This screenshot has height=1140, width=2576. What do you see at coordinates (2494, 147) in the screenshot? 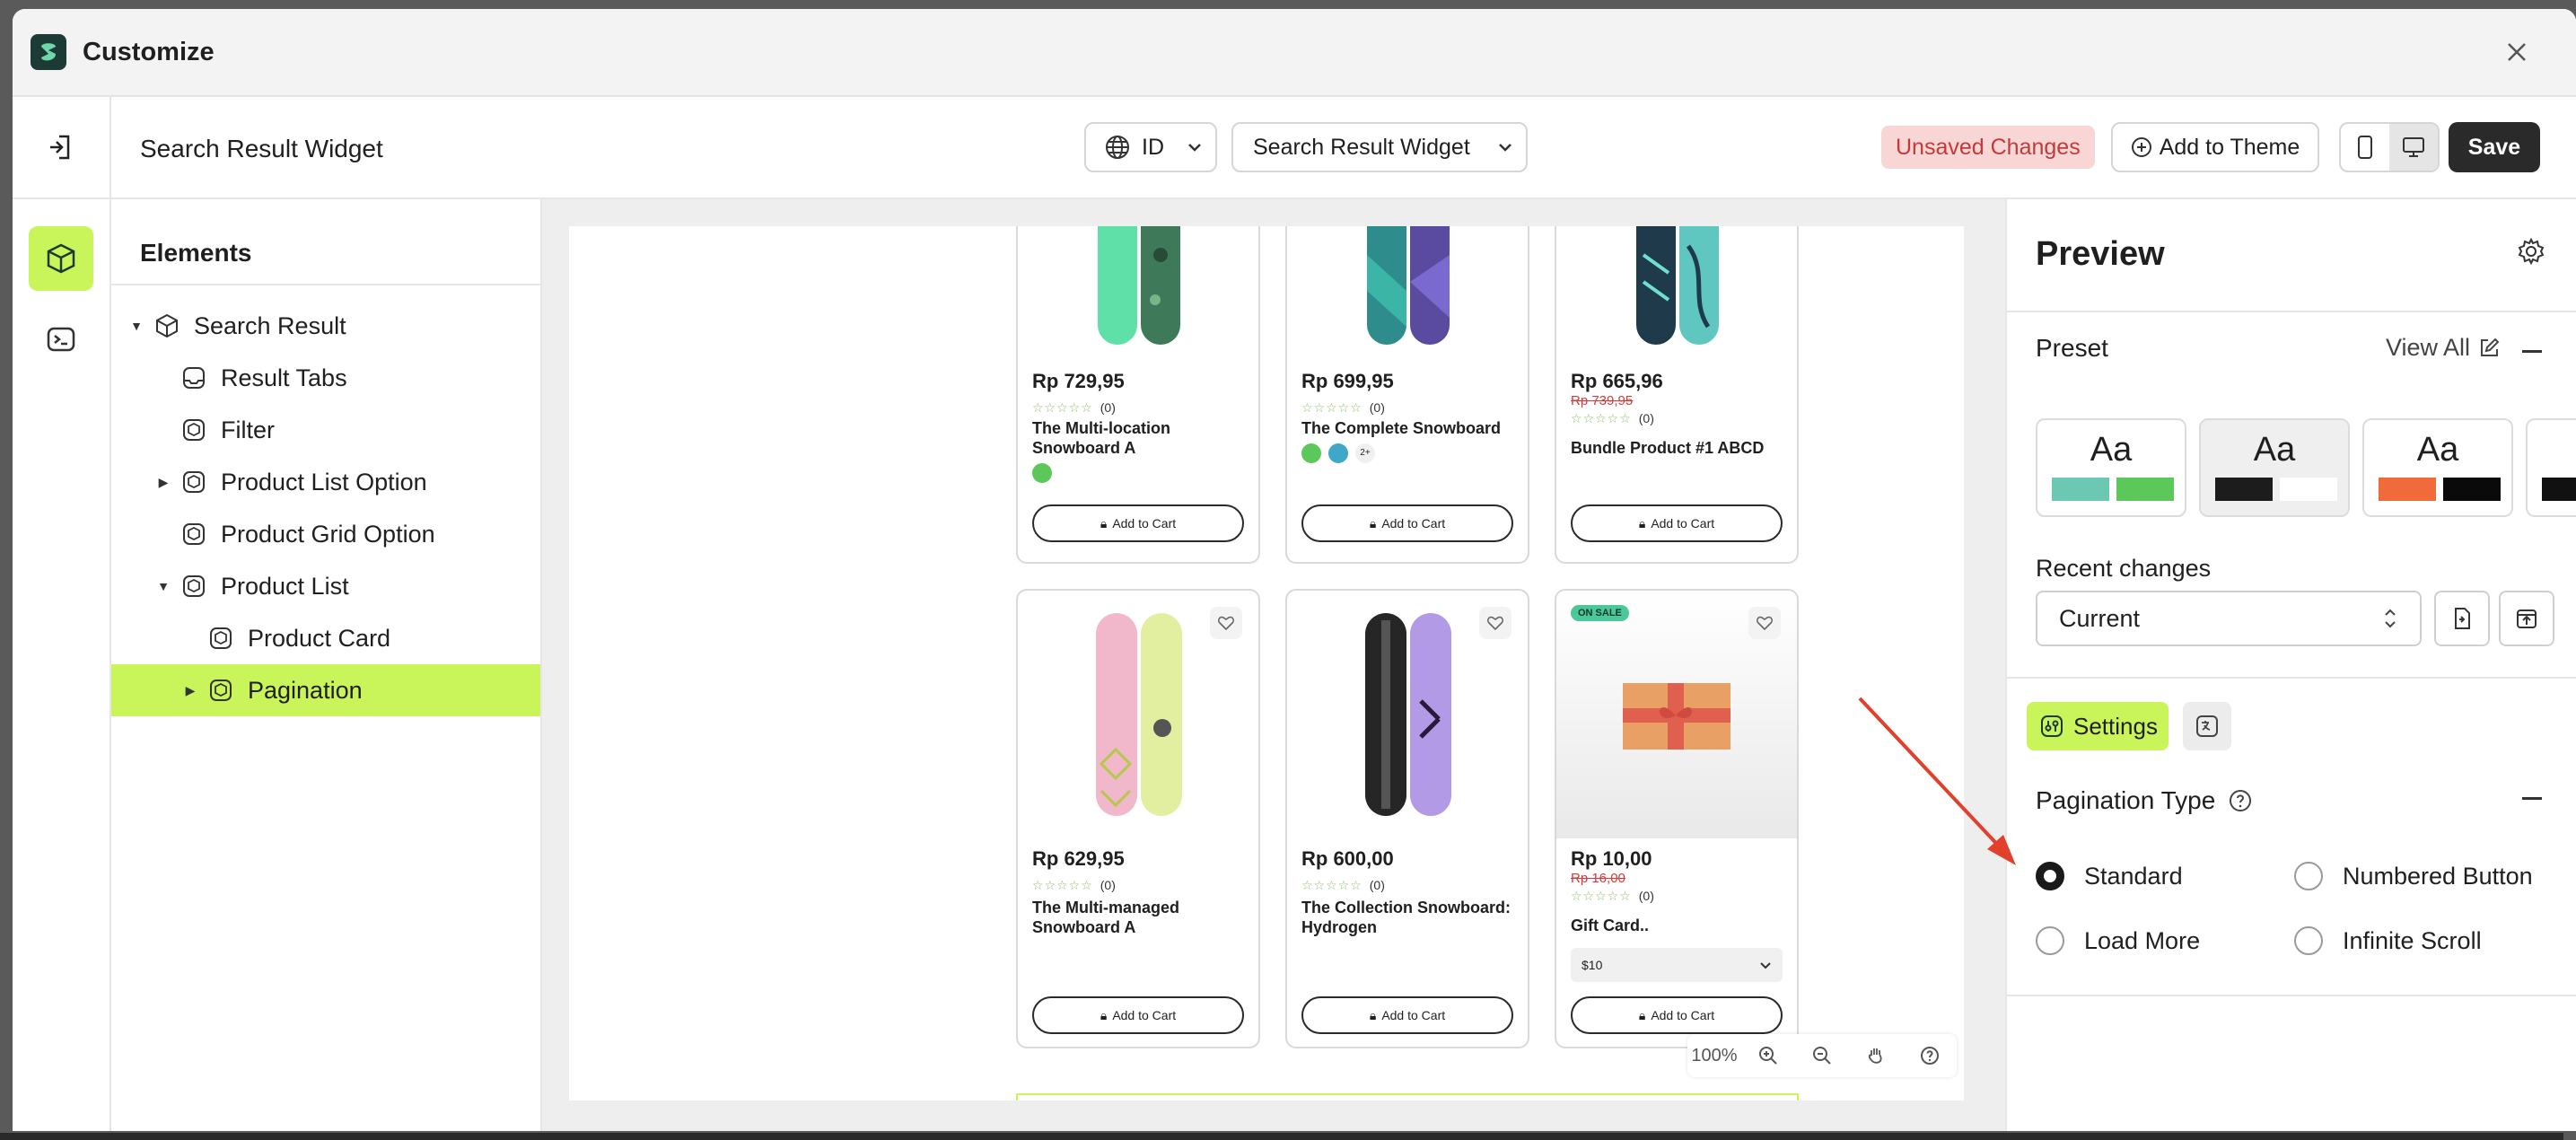
I see `save-button: Save` at bounding box center [2494, 147].